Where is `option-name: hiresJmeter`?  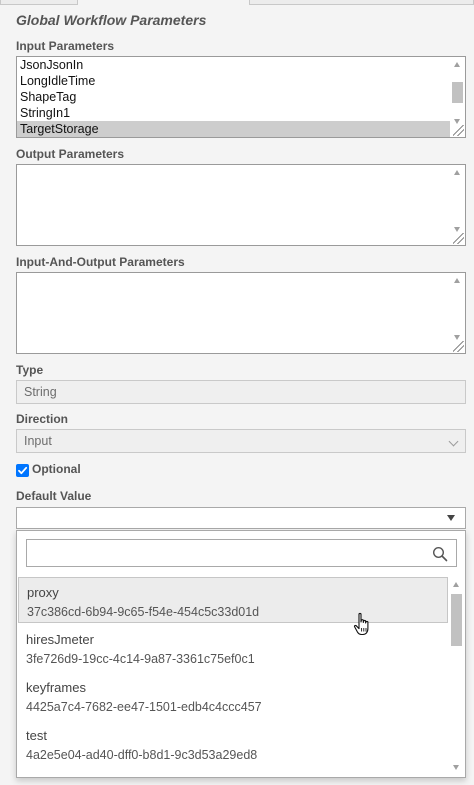 option-name: hiresJmeter is located at coordinates (60, 639).